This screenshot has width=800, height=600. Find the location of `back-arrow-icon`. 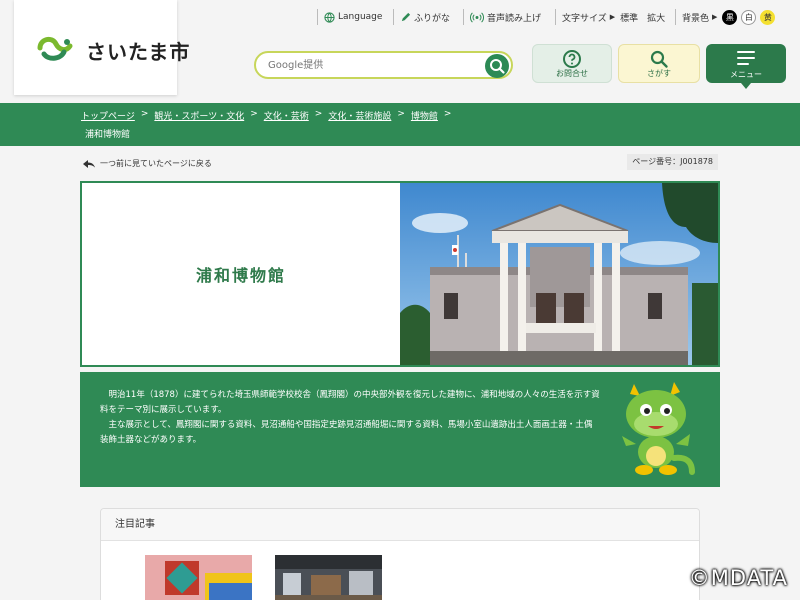

back-arrow-icon is located at coordinates (89, 163).